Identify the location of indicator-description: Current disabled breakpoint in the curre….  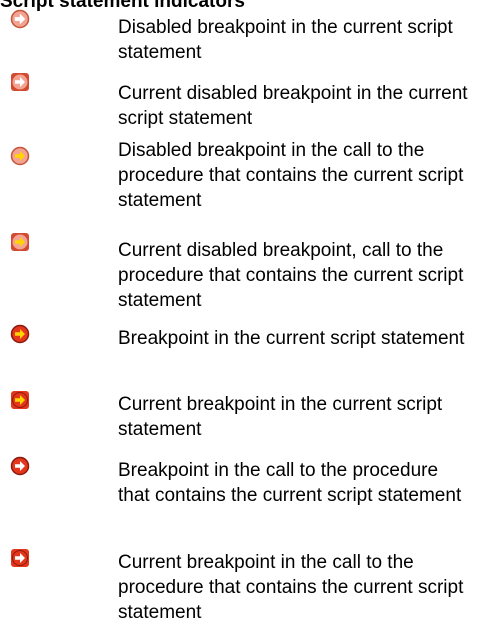
(293, 106).